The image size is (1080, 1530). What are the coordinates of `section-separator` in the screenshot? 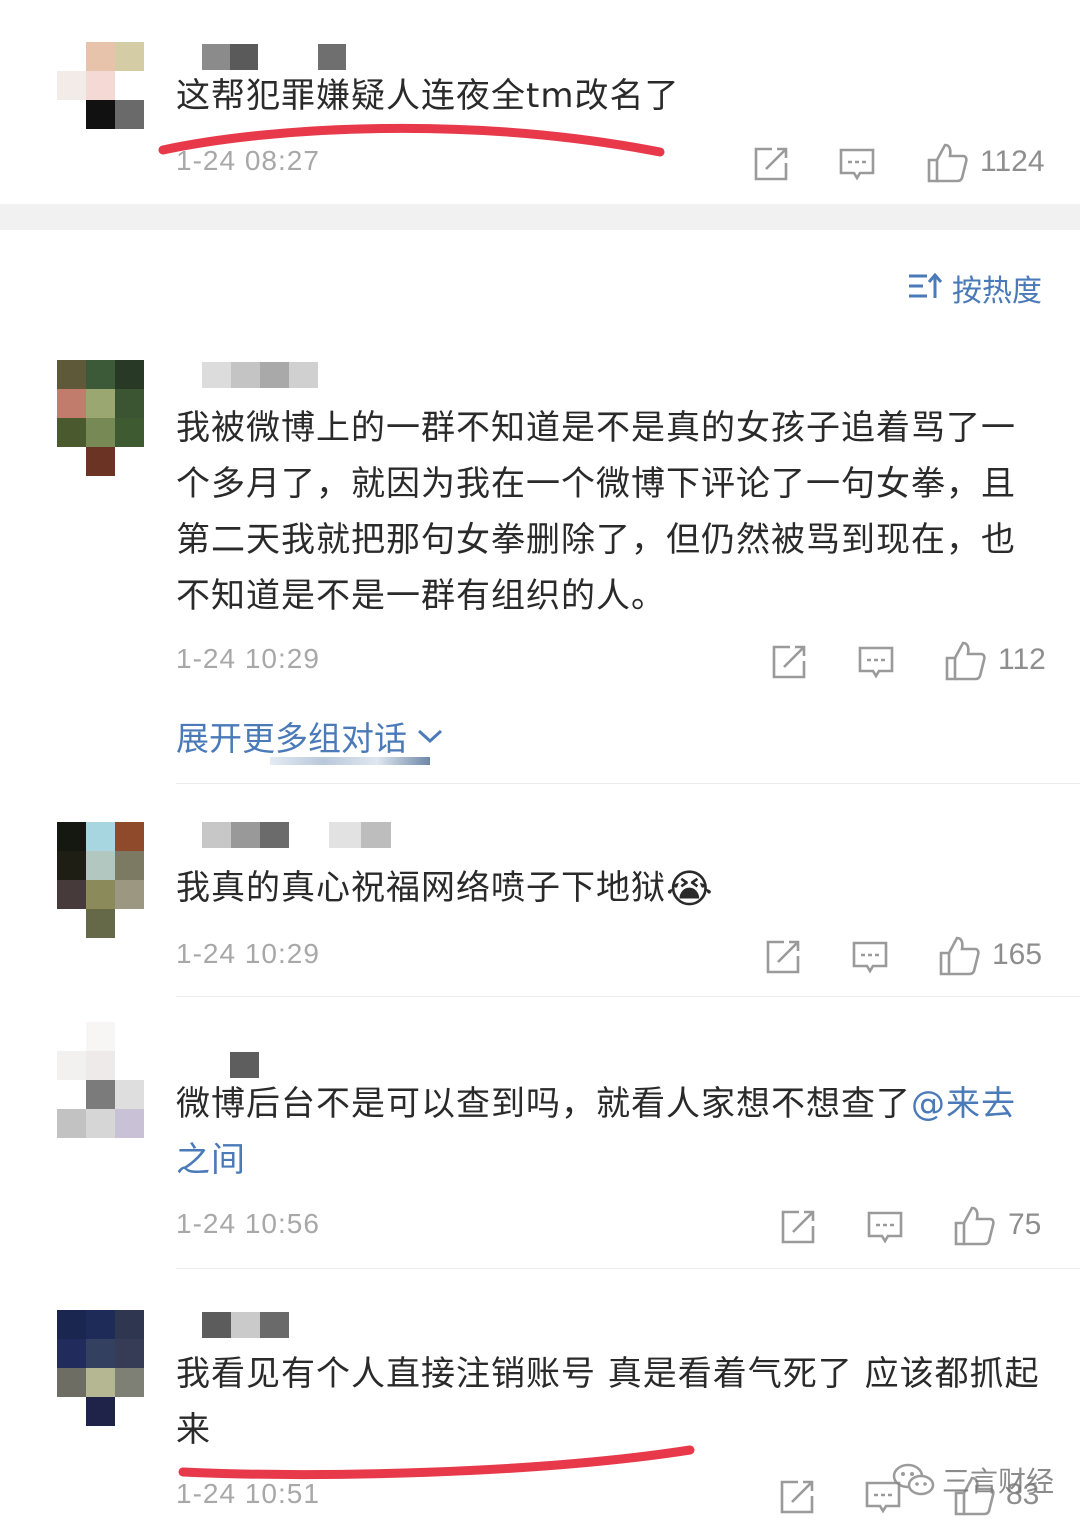 It's located at (540, 217).